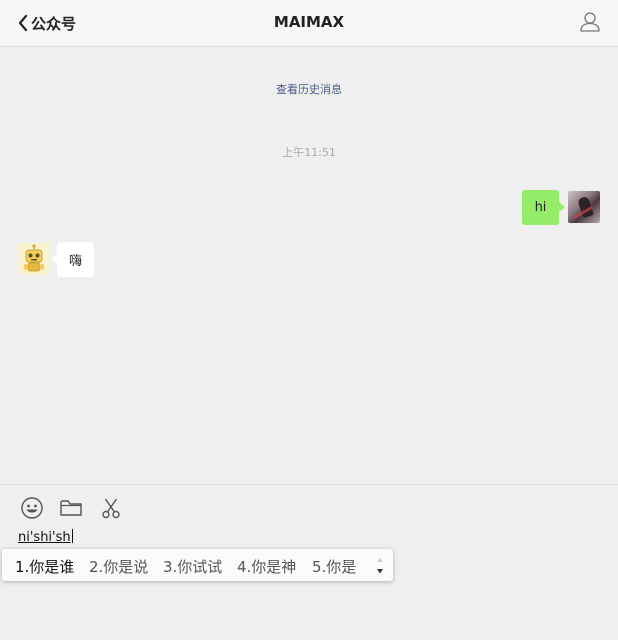 The image size is (618, 640). What do you see at coordinates (266, 566) in the screenshot?
I see `ime-candidate: 4.你是神` at bounding box center [266, 566].